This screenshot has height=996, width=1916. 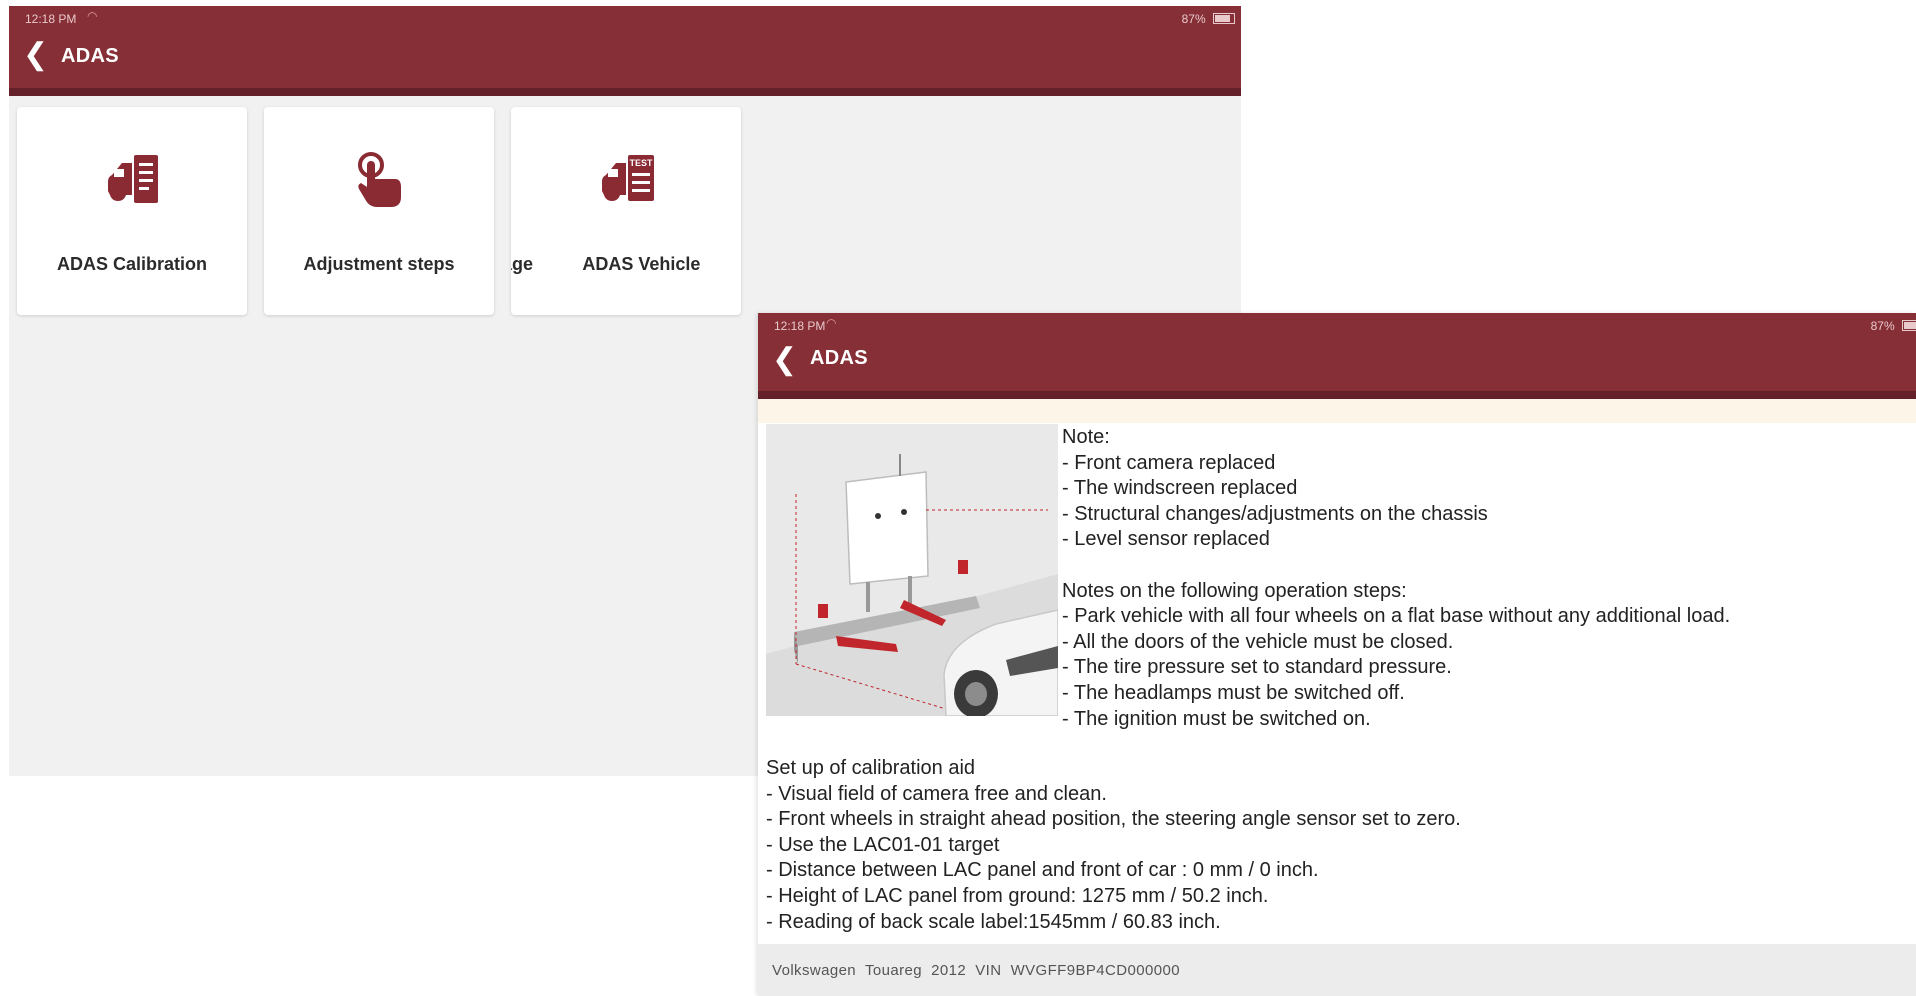 I want to click on tile-label: ADAS Calibration, so click(x=131, y=264).